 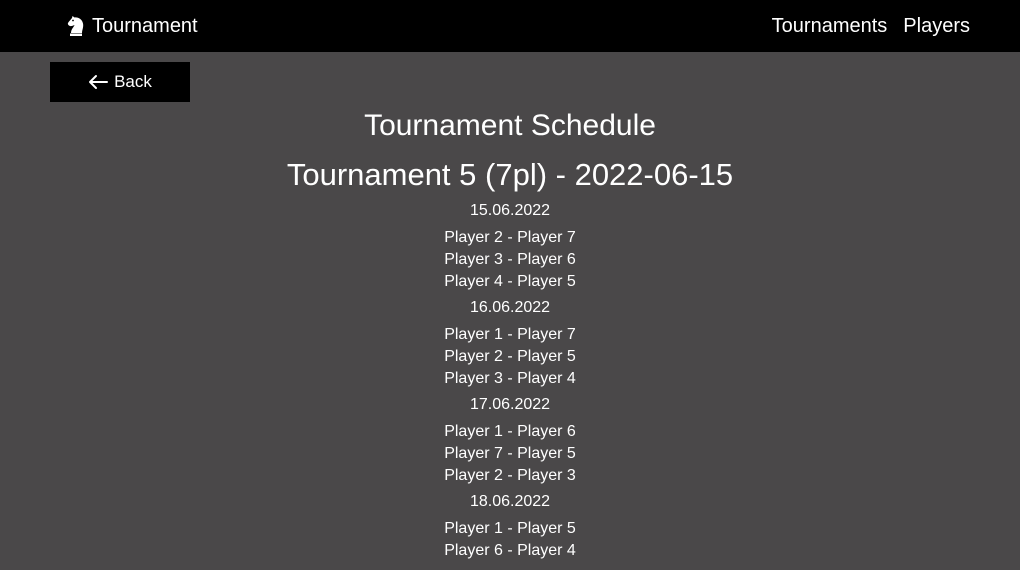 I want to click on page-title: Tournament Schedule, so click(x=510, y=125).